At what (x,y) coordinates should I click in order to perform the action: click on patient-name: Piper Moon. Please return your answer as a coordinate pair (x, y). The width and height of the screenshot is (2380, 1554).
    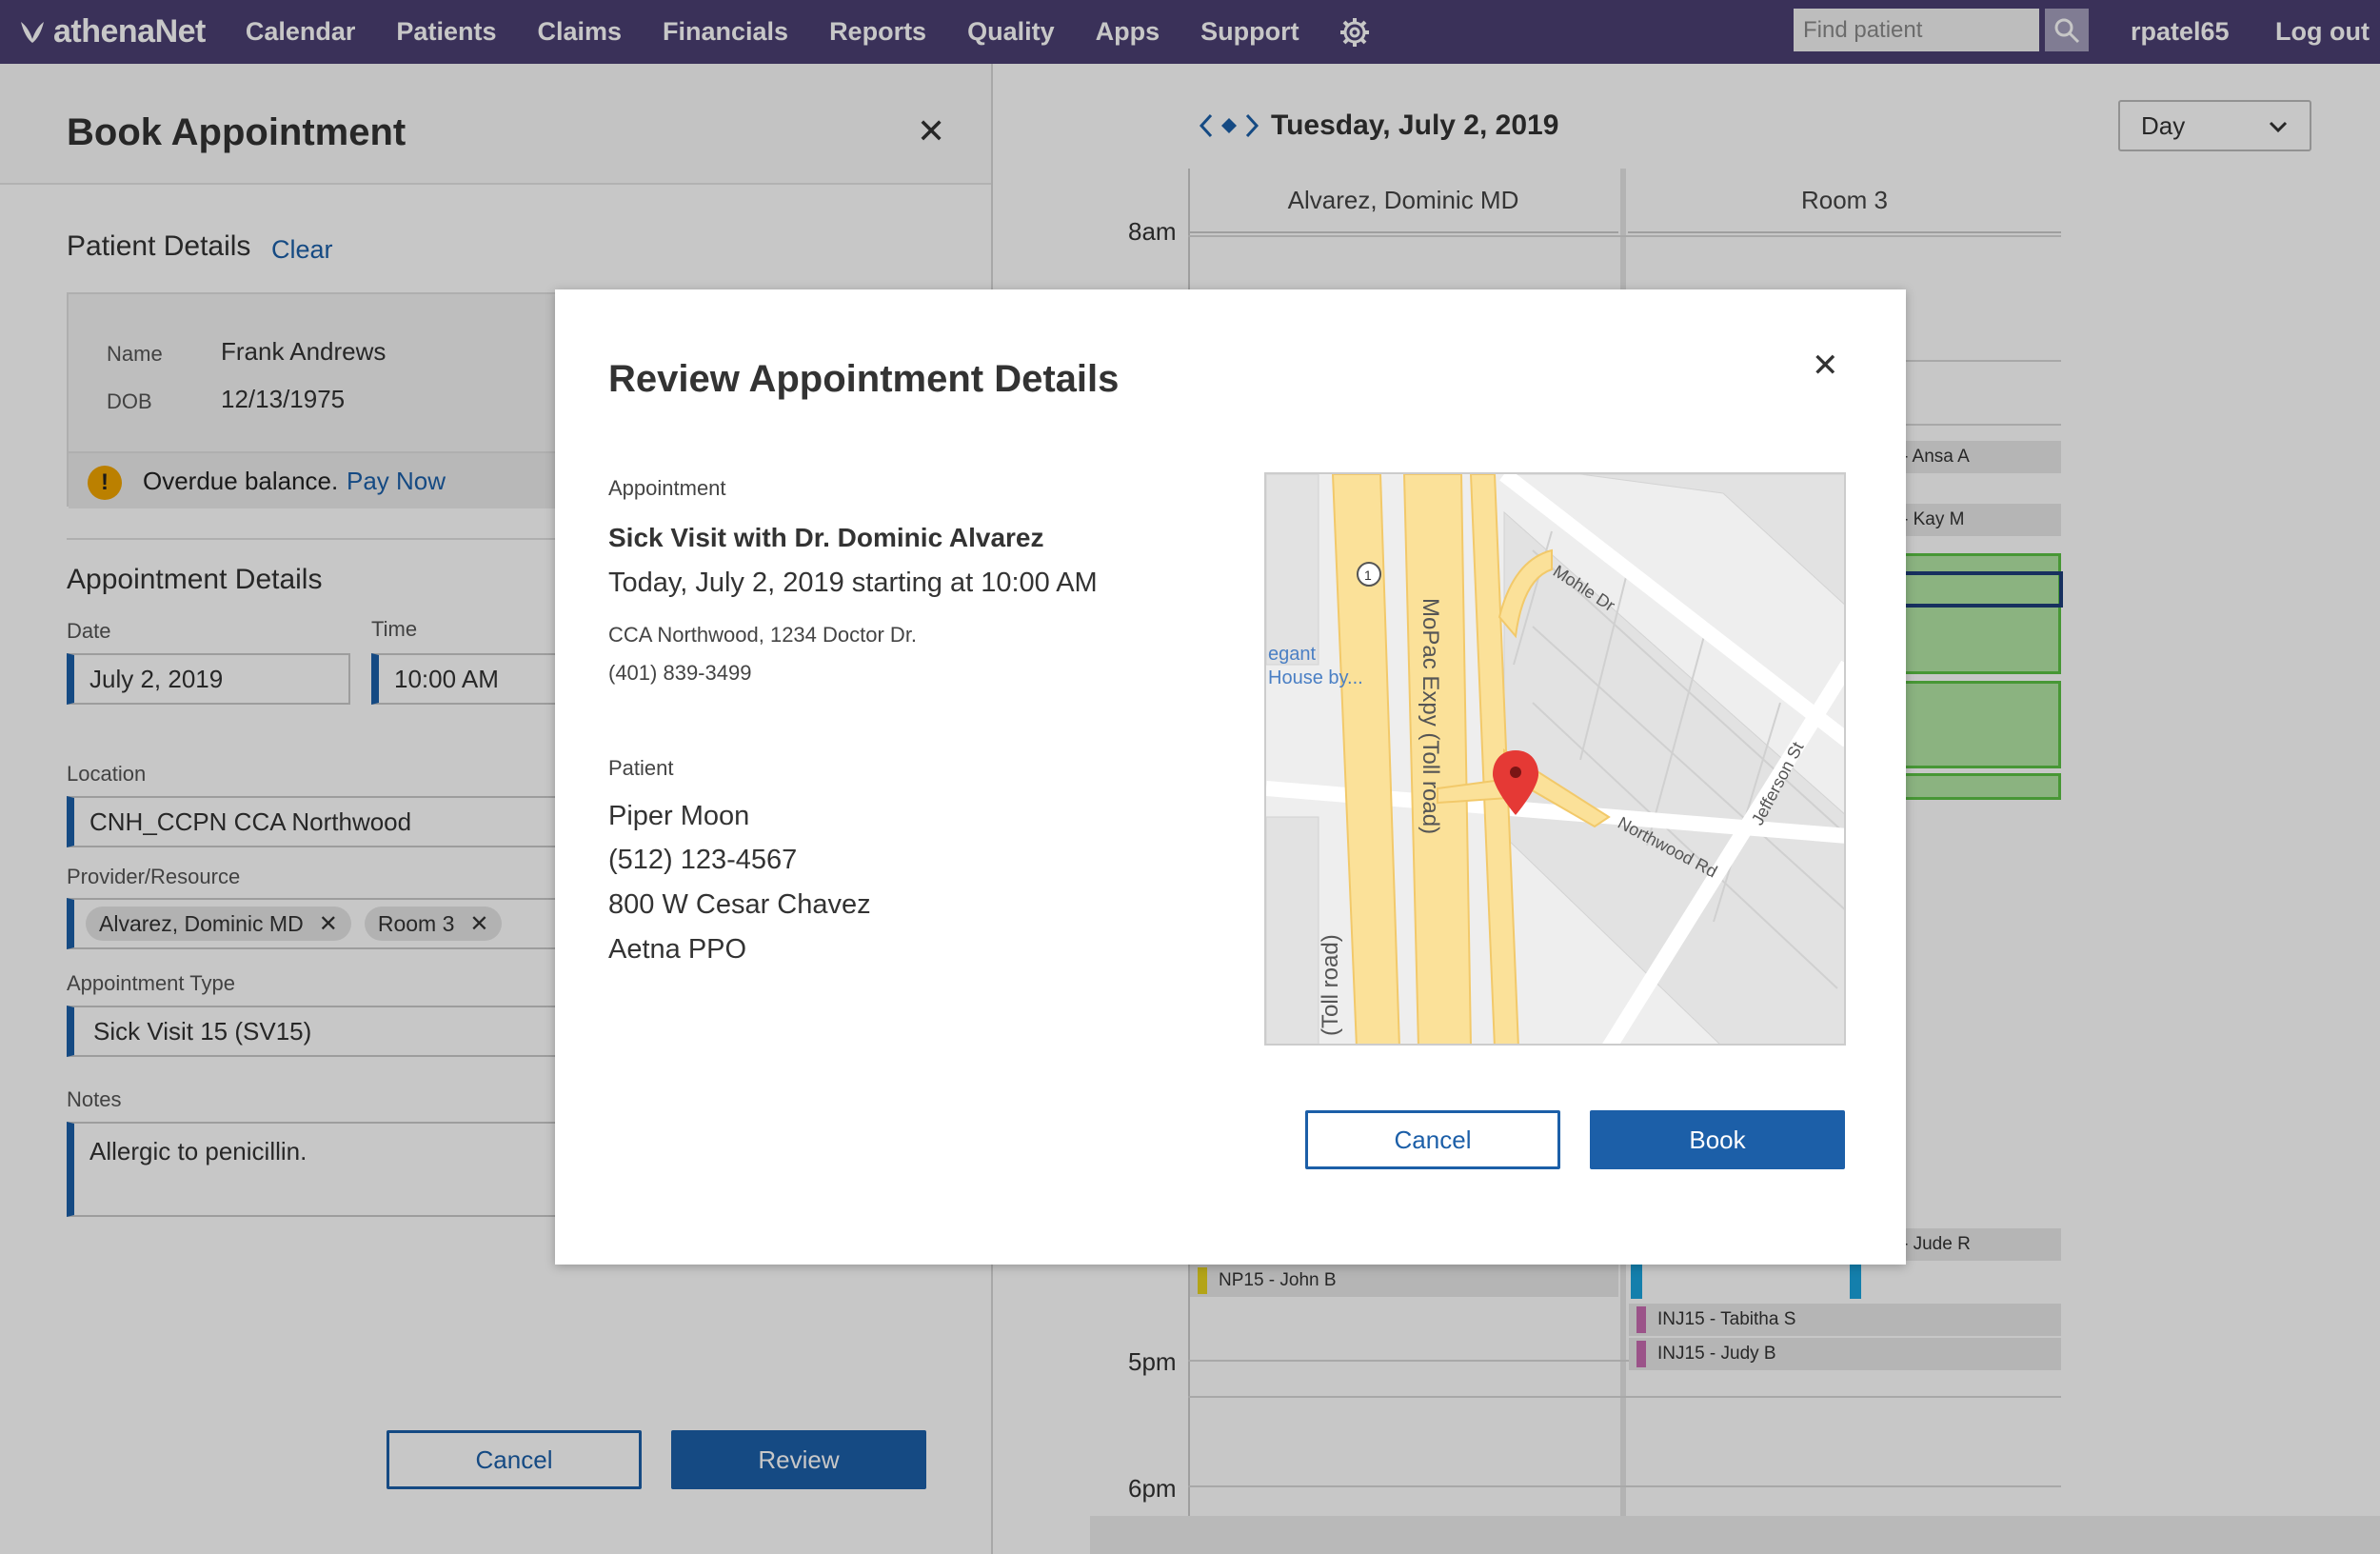
    Looking at the image, I should click on (679, 816).